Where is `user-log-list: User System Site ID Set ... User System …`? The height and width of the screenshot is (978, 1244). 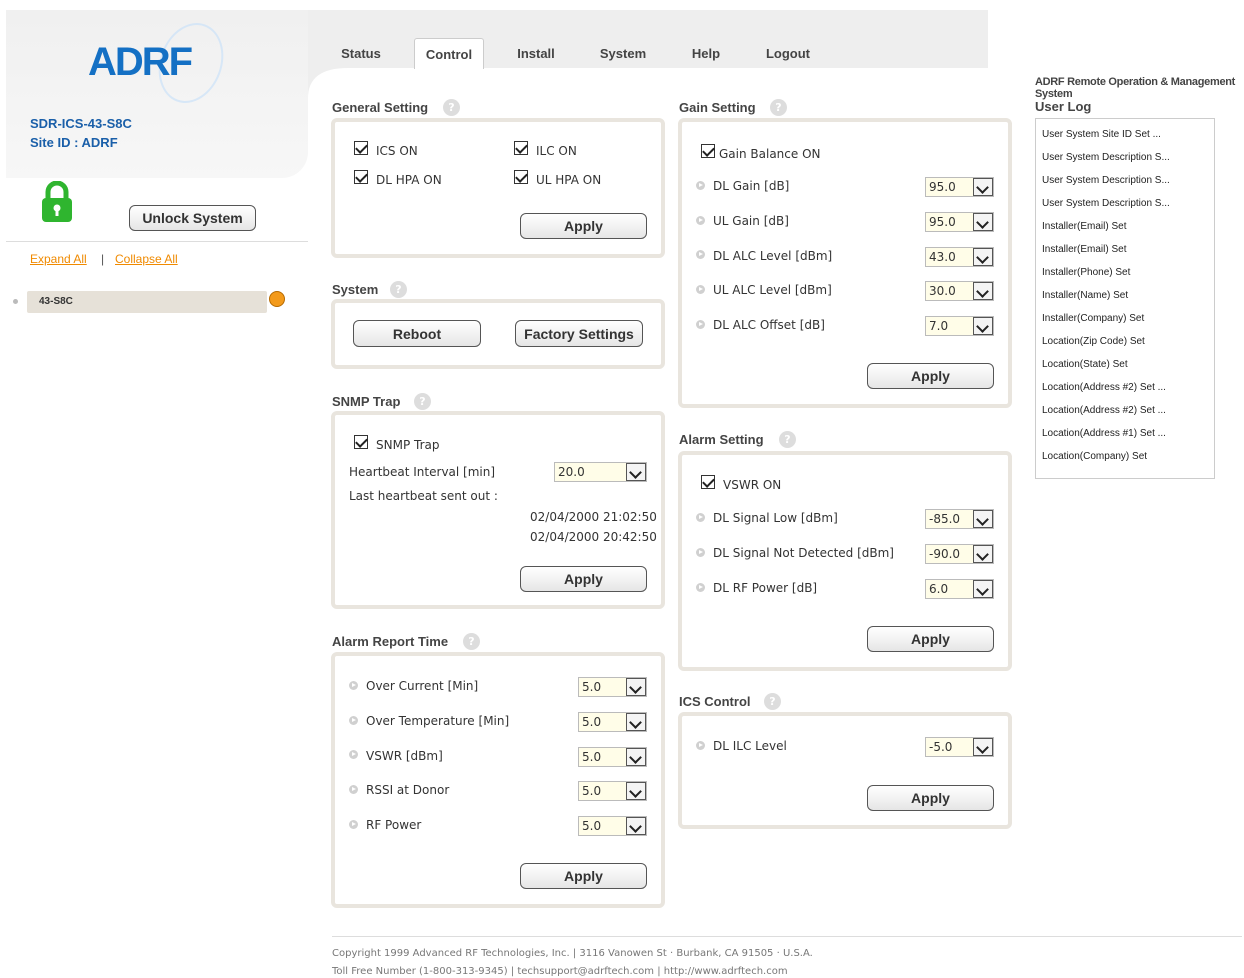
user-log-list: User System Site ID Set ... User System … is located at coordinates (1125, 298).